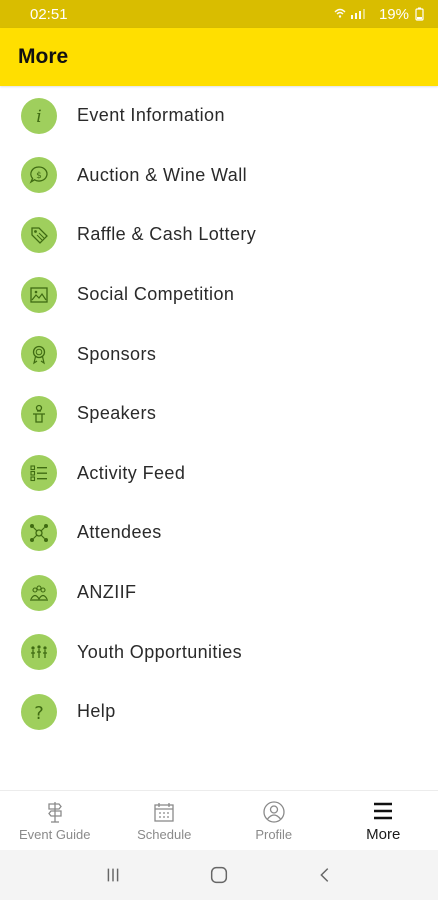 This screenshot has height=900, width=438. Describe the element at coordinates (39, 532) in the screenshot. I see `network-people-icon` at that location.